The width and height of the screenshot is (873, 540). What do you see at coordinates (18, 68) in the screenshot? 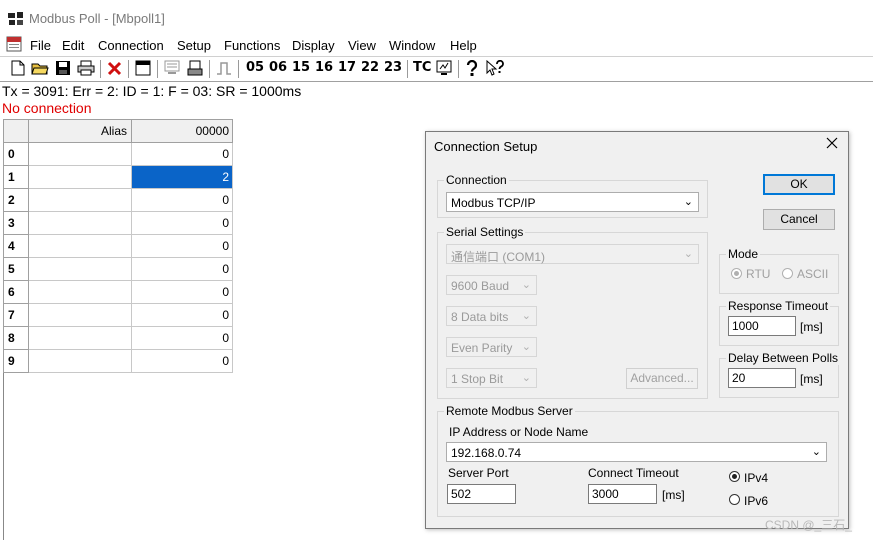
I see `new-file-icon` at bounding box center [18, 68].